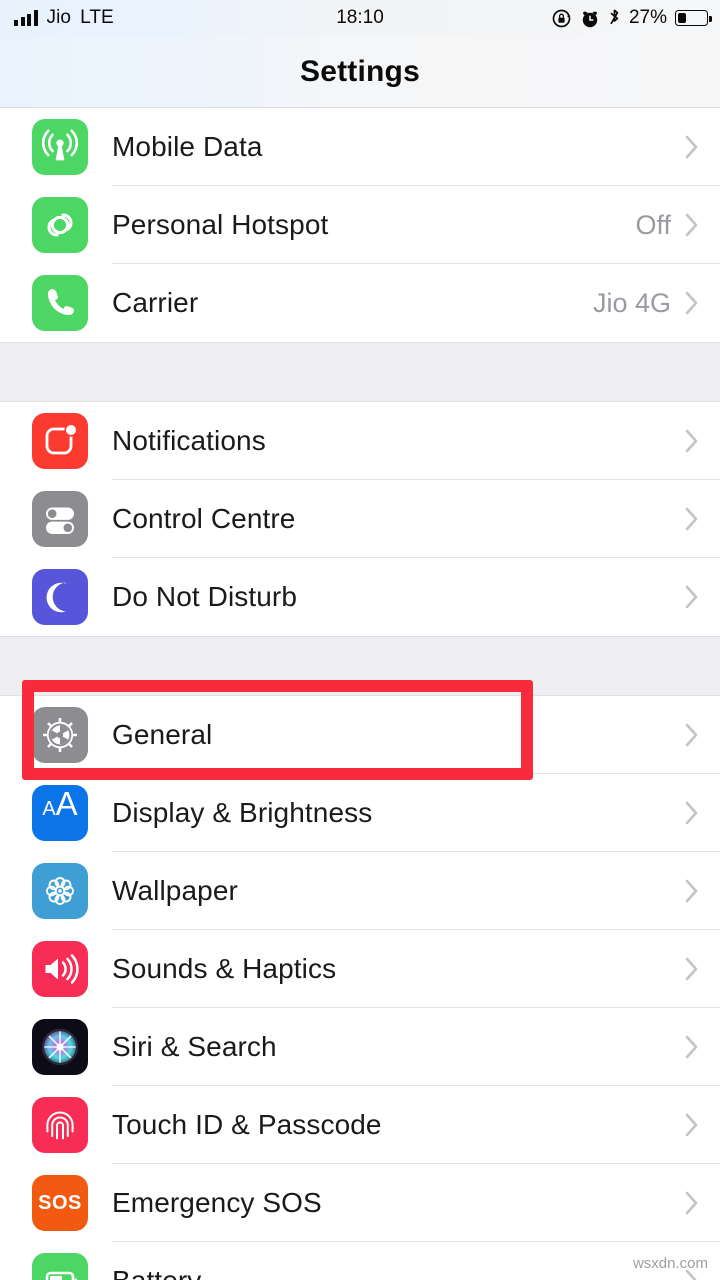  What do you see at coordinates (60, 441) in the screenshot?
I see `notification-badge-icon` at bounding box center [60, 441].